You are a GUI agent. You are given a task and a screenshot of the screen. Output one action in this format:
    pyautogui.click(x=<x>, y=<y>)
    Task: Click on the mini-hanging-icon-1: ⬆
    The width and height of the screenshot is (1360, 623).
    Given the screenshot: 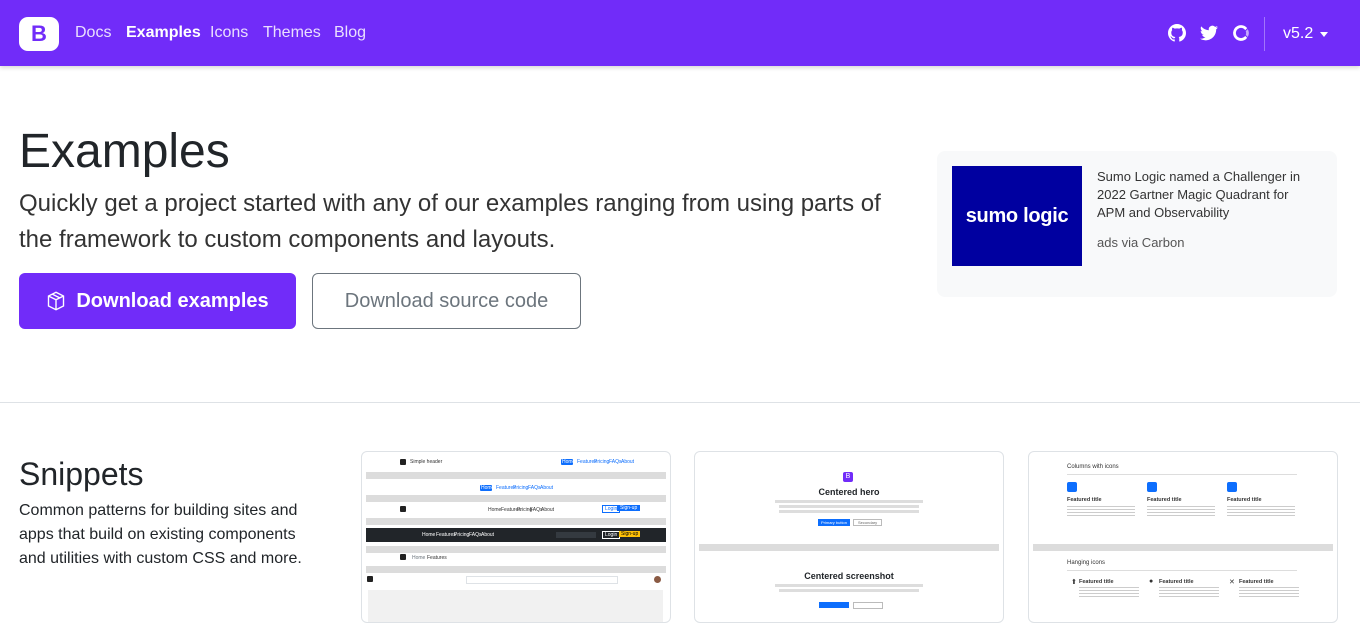 What is the action you would take?
    pyautogui.click(x=1074, y=582)
    